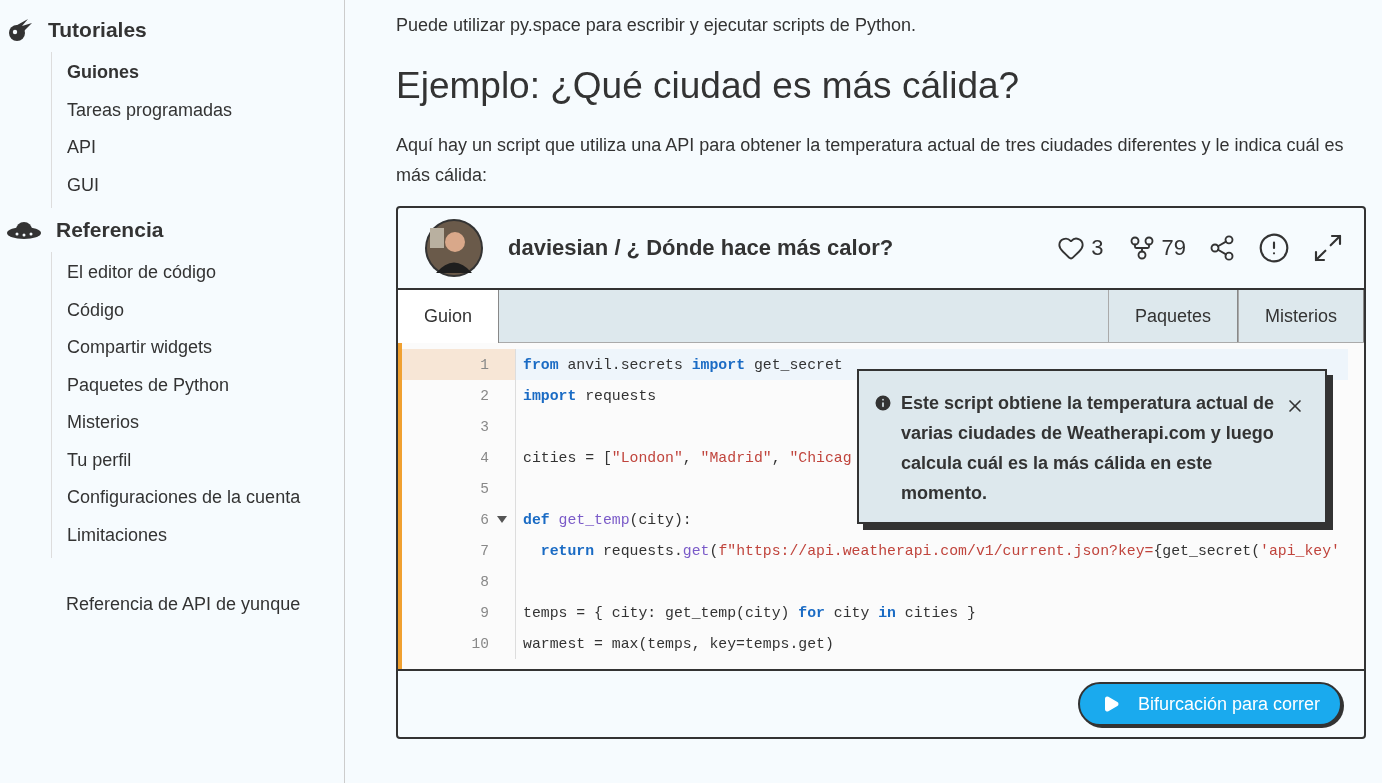 The width and height of the screenshot is (1382, 783). Describe the element at coordinates (117, 535) in the screenshot. I see `sidebar-item: Limitaciones` at that location.